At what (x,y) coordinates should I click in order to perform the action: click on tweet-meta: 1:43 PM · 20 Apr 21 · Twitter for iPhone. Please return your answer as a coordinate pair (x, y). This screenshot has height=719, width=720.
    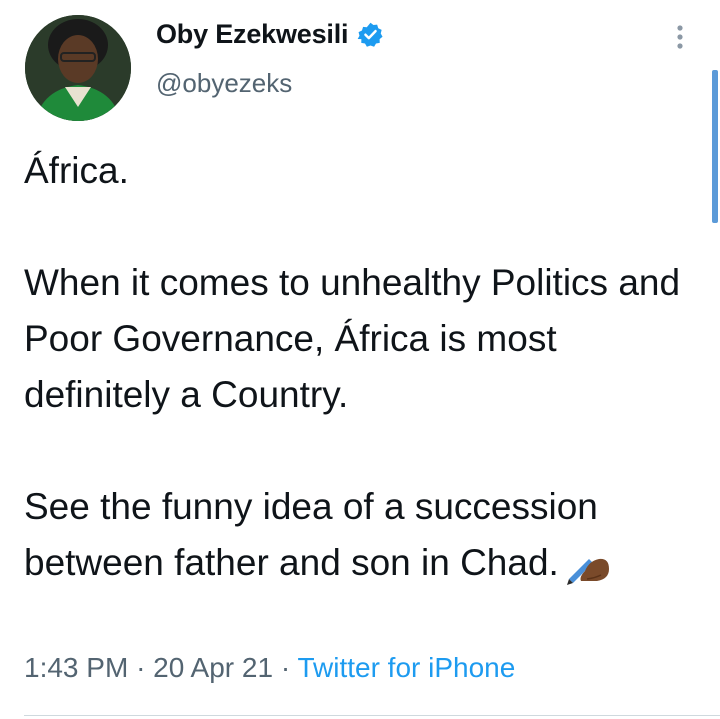
    Looking at the image, I should click on (269, 668).